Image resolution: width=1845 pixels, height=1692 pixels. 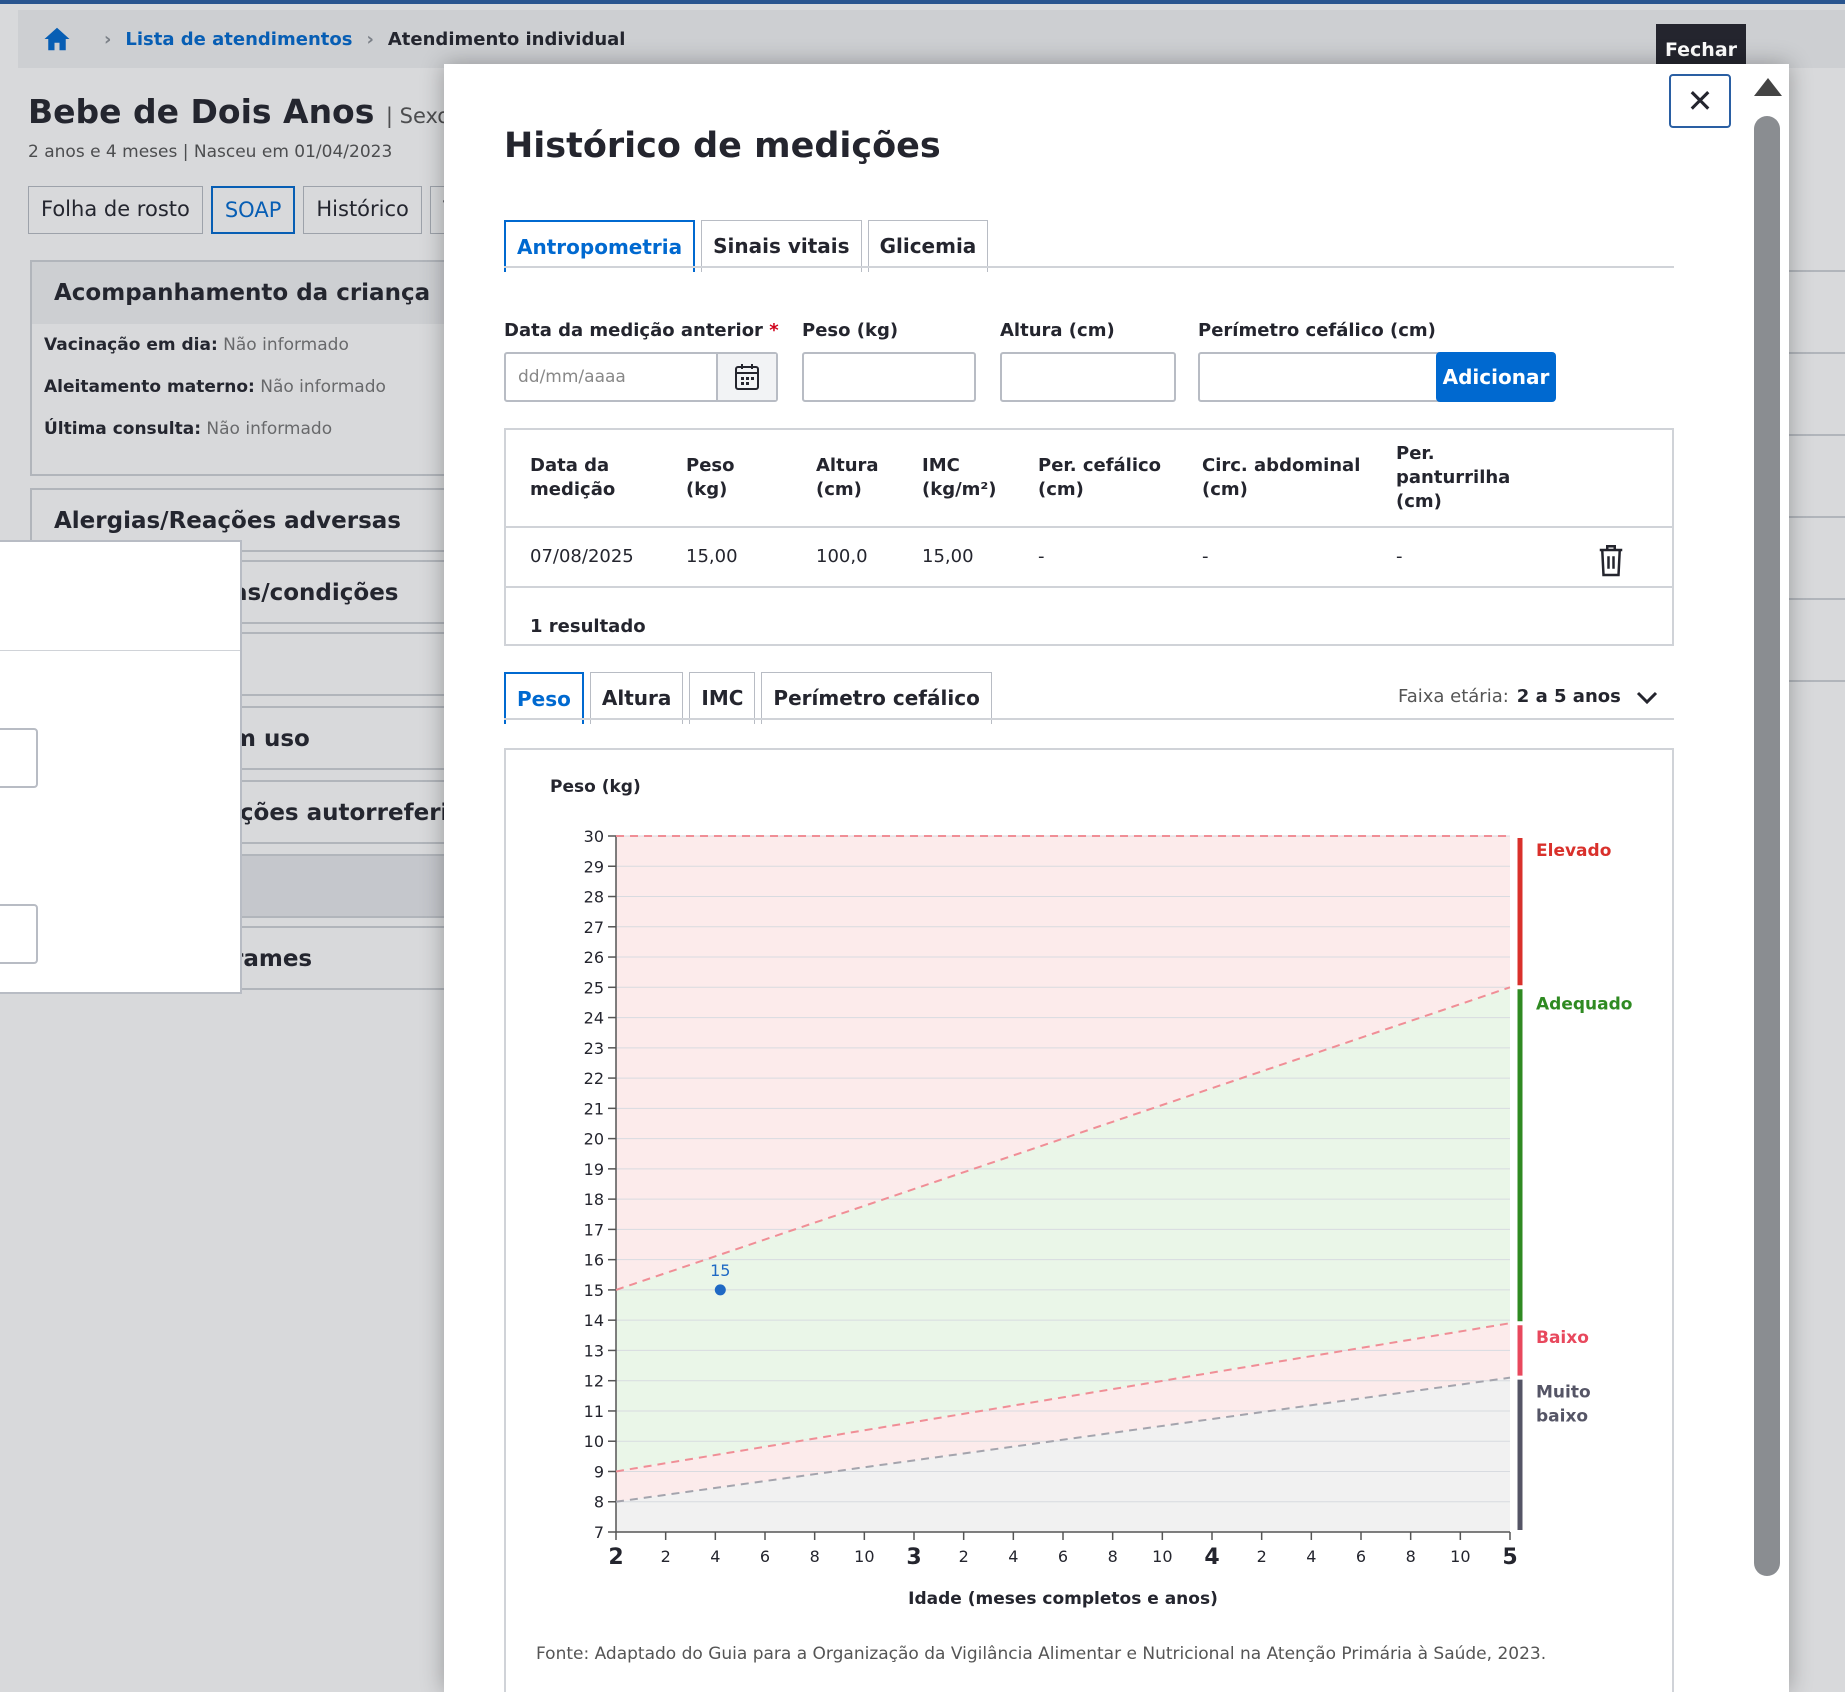 What do you see at coordinates (1453, 477) in the screenshot?
I see `col-per-panturrilha: Per. panturrilha (cm)` at bounding box center [1453, 477].